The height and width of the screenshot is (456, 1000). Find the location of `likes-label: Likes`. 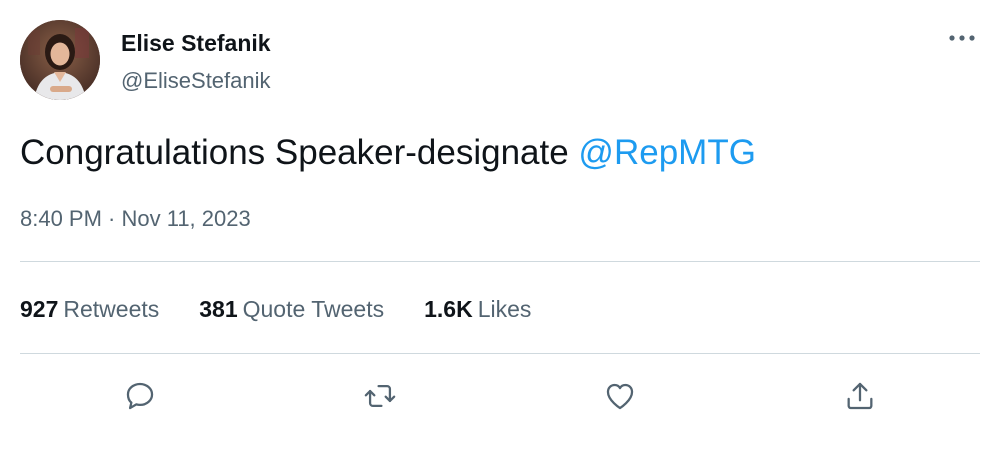

likes-label: Likes is located at coordinates (504, 309).